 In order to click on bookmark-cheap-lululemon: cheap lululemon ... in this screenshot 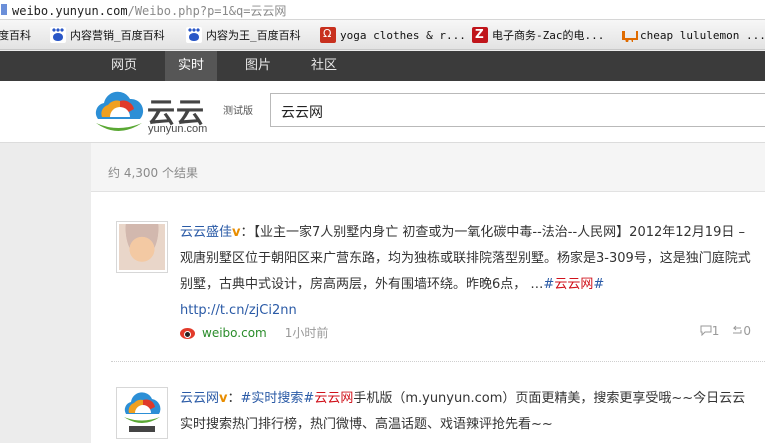, I will do `click(692, 35)`.